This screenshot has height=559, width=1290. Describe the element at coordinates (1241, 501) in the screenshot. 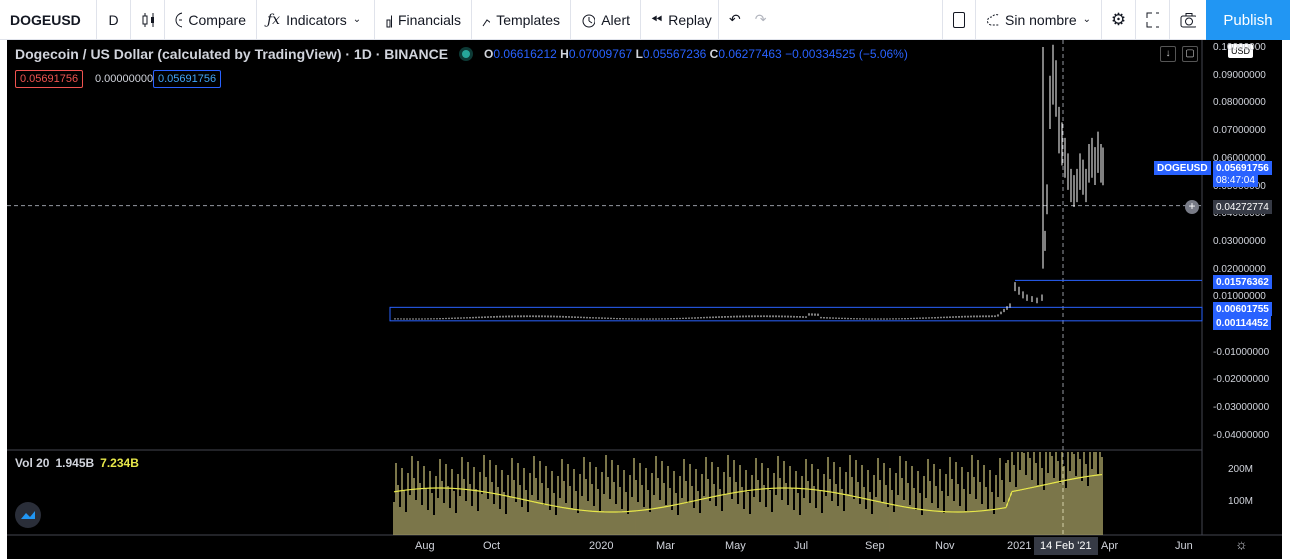

I see `vol-axis-100m: 100M` at that location.